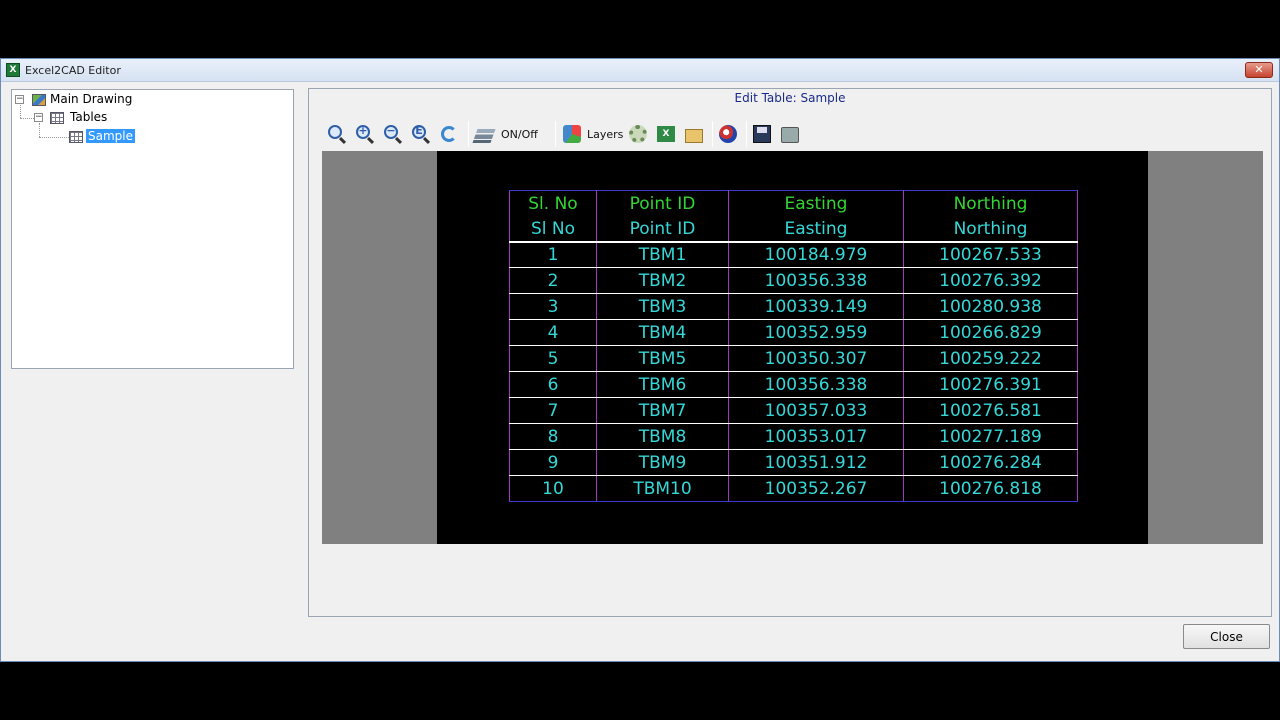  I want to click on edit-table-title: Edit Table: Sample, so click(790, 98).